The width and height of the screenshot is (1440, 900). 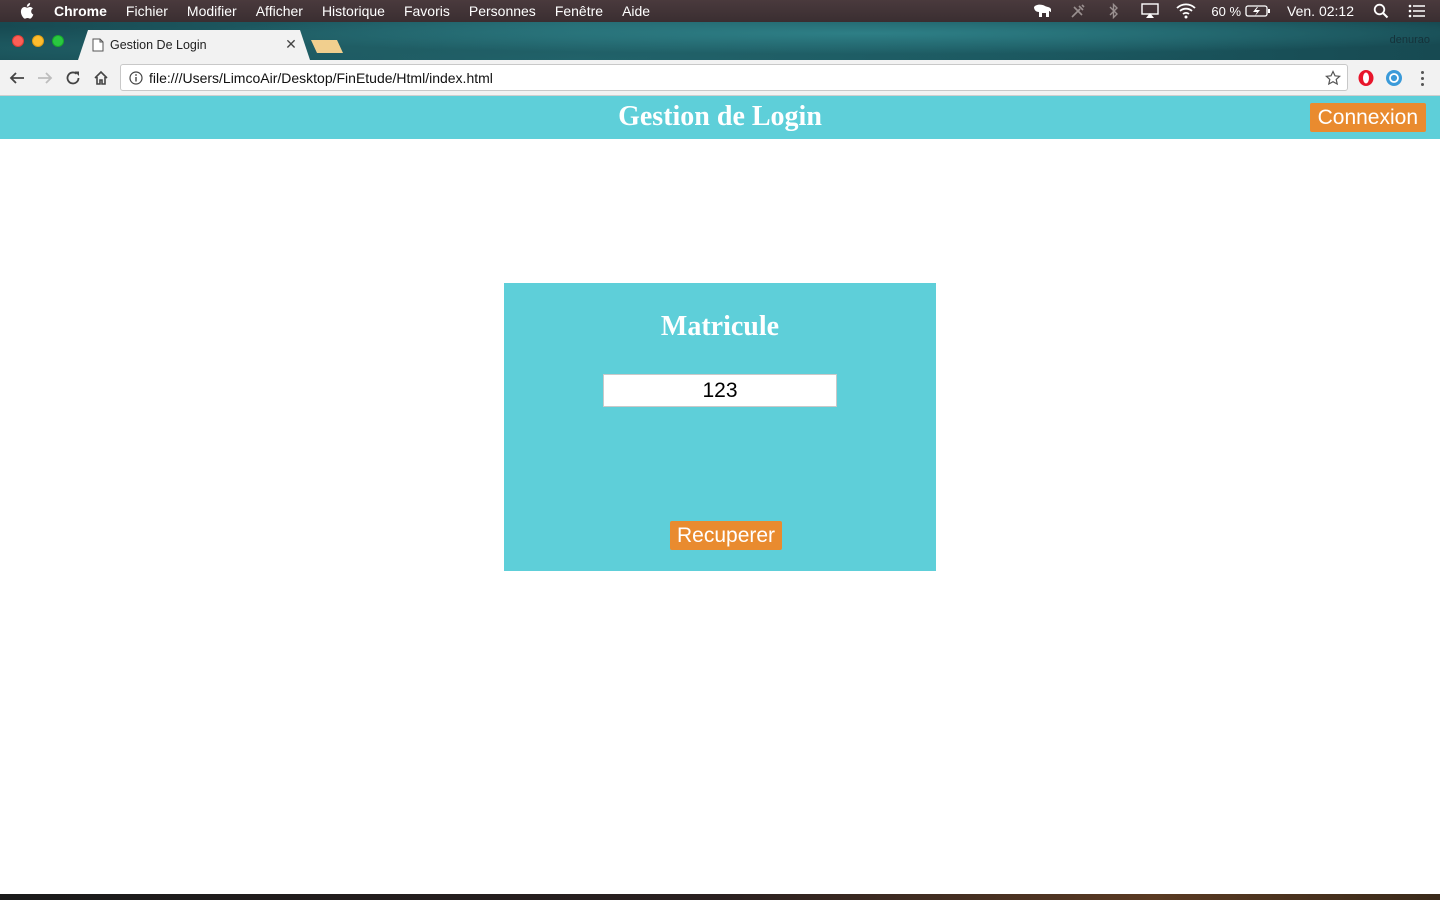 I want to click on page-header: Gestion de Login Connexion, so click(x=720, y=117).